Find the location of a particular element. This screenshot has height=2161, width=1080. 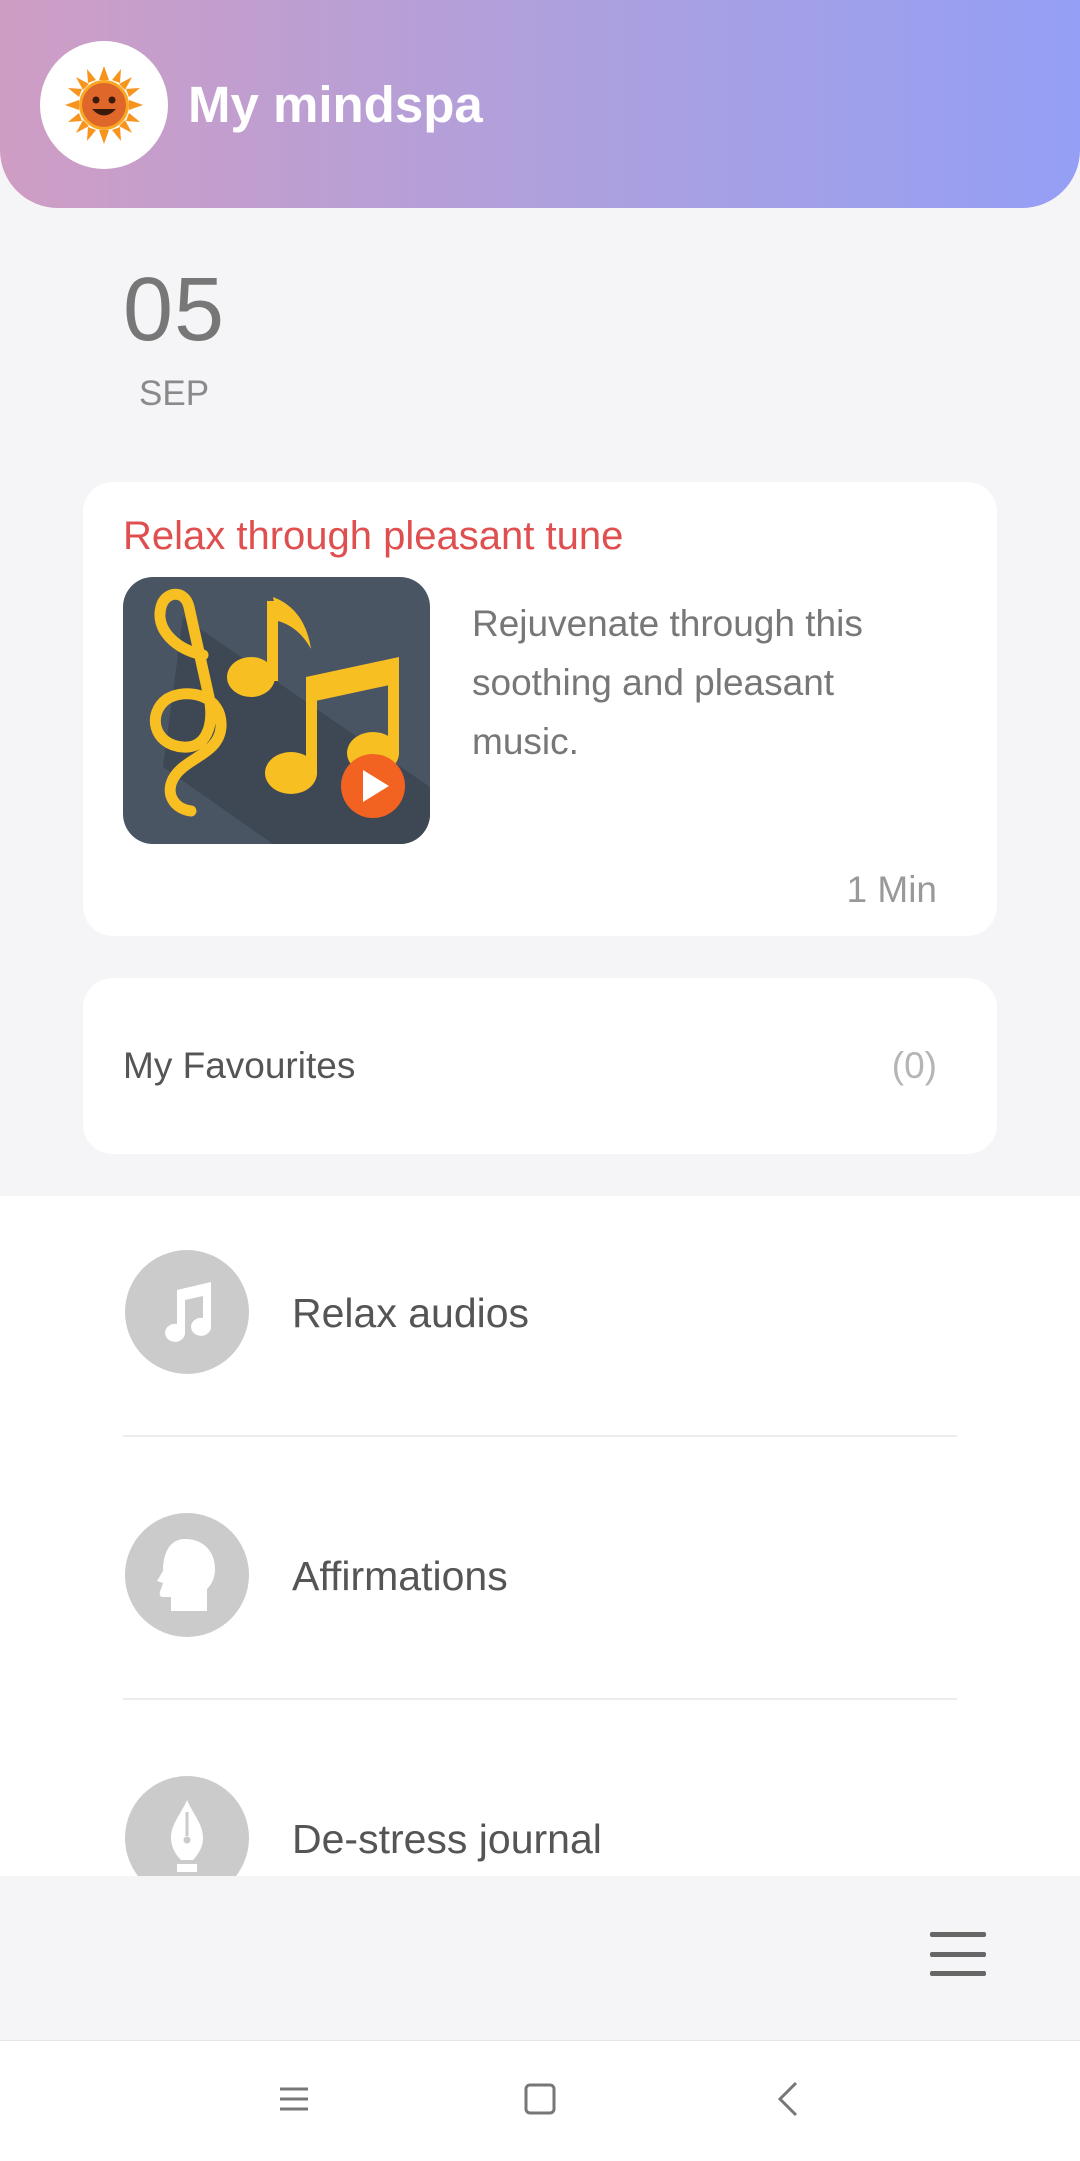

list-item-label: Relax audios is located at coordinates (411, 1313).